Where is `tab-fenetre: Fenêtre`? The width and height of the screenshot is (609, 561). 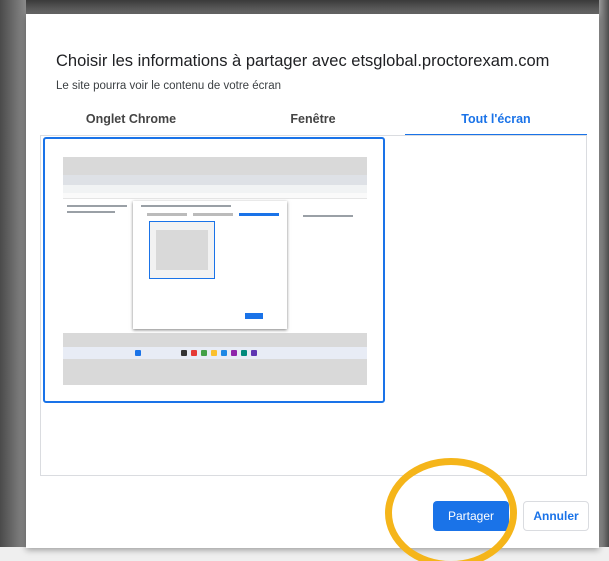 tab-fenetre: Fenêtre is located at coordinates (313, 124).